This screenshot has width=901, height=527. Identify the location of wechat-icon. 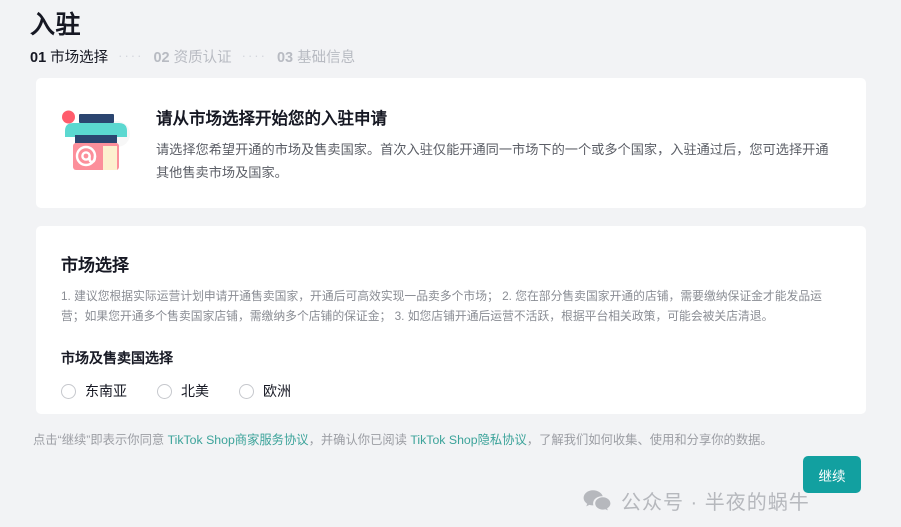
(597, 501).